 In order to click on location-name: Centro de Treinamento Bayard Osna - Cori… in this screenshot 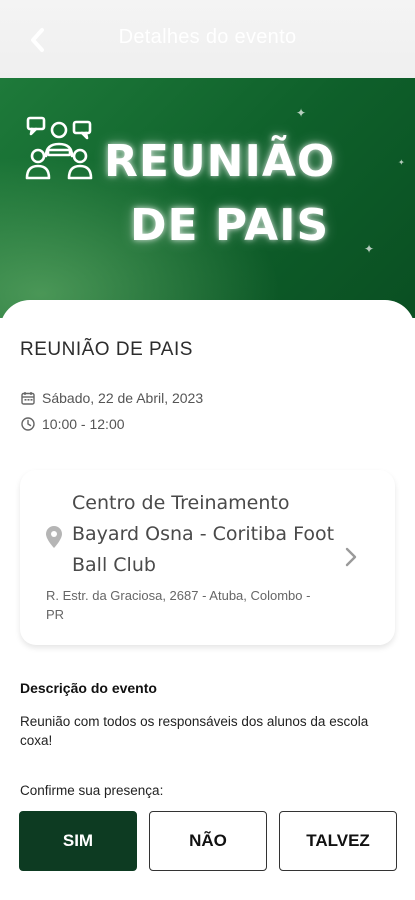, I will do `click(203, 534)`.